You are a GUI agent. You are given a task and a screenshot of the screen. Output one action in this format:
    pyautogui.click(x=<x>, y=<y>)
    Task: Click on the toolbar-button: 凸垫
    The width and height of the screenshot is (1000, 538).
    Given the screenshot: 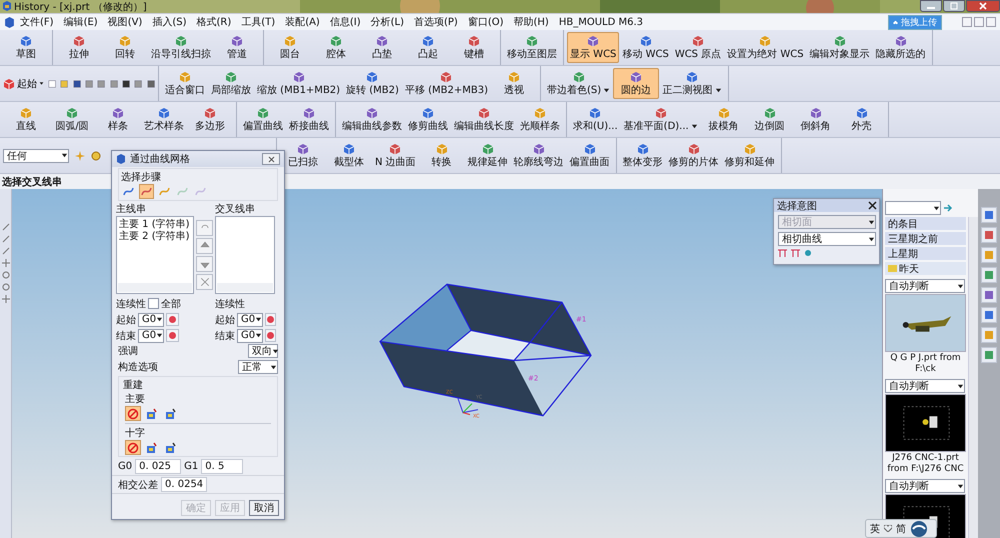 What is the action you would take?
    pyautogui.click(x=382, y=47)
    